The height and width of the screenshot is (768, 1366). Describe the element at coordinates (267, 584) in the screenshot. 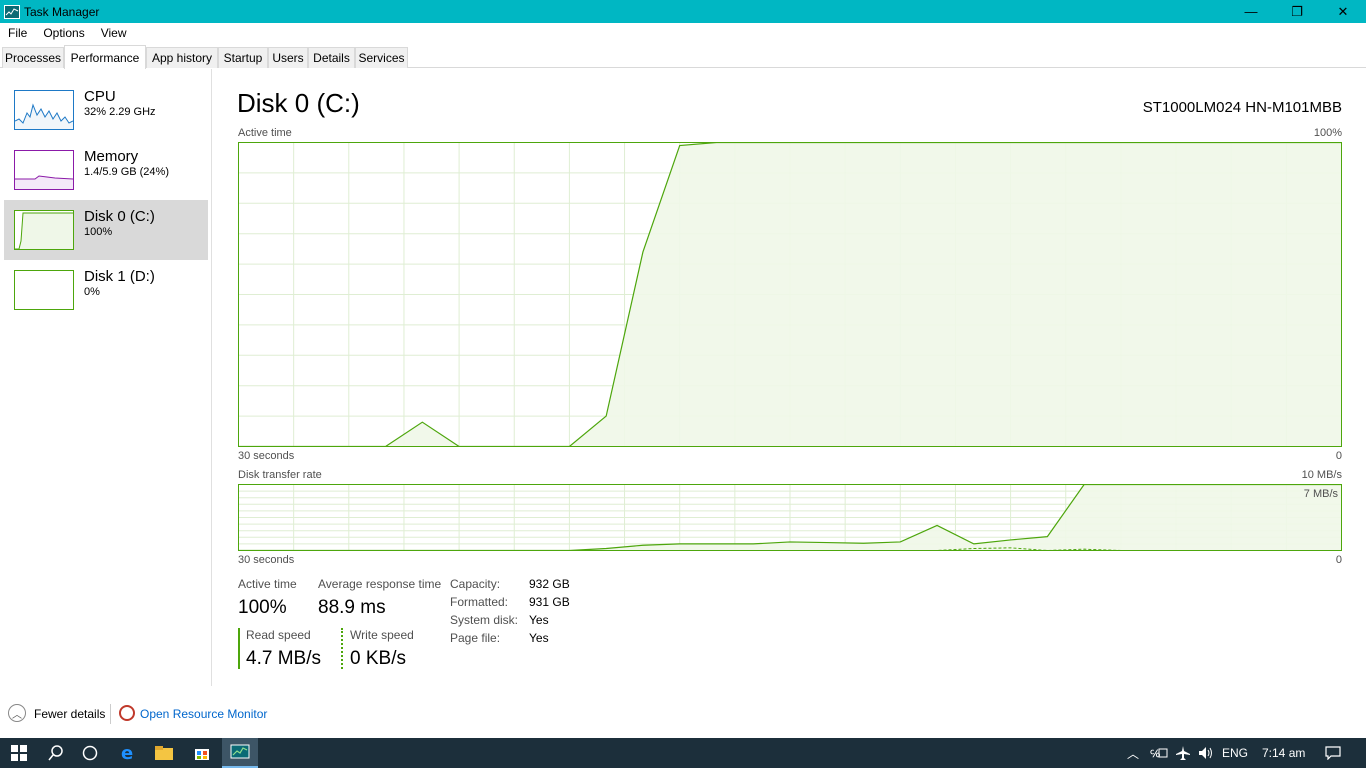

I see `active-time-stat-label: Active time` at that location.